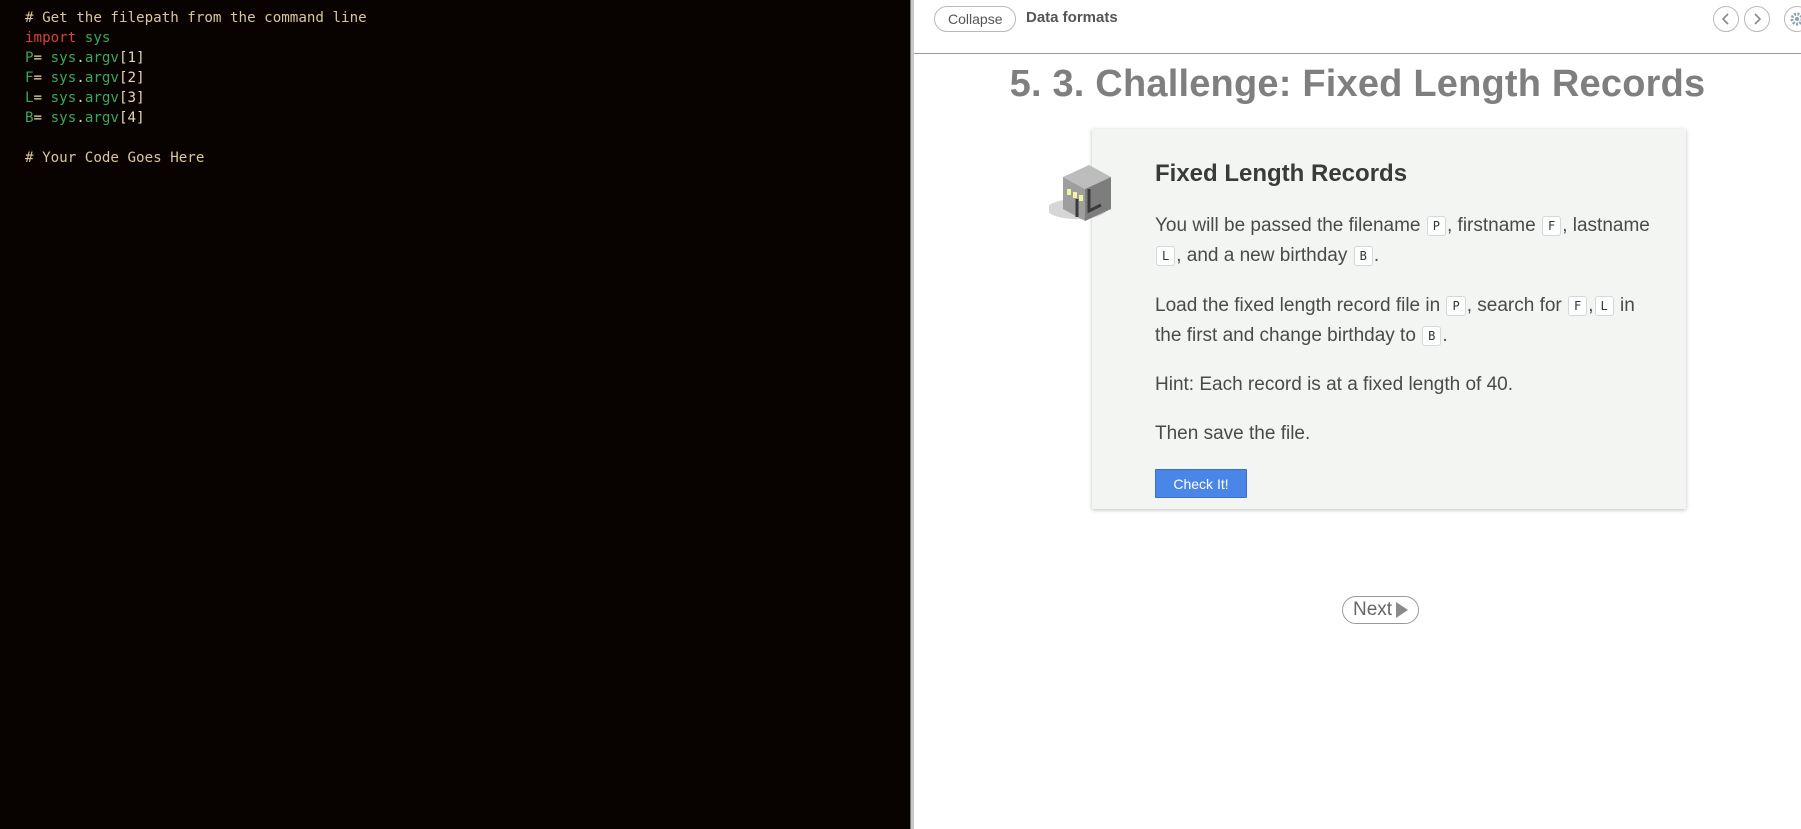 This screenshot has height=829, width=1801. What do you see at coordinates (196, 118) in the screenshot?
I see `code-line: B= sys.argv[4]` at bounding box center [196, 118].